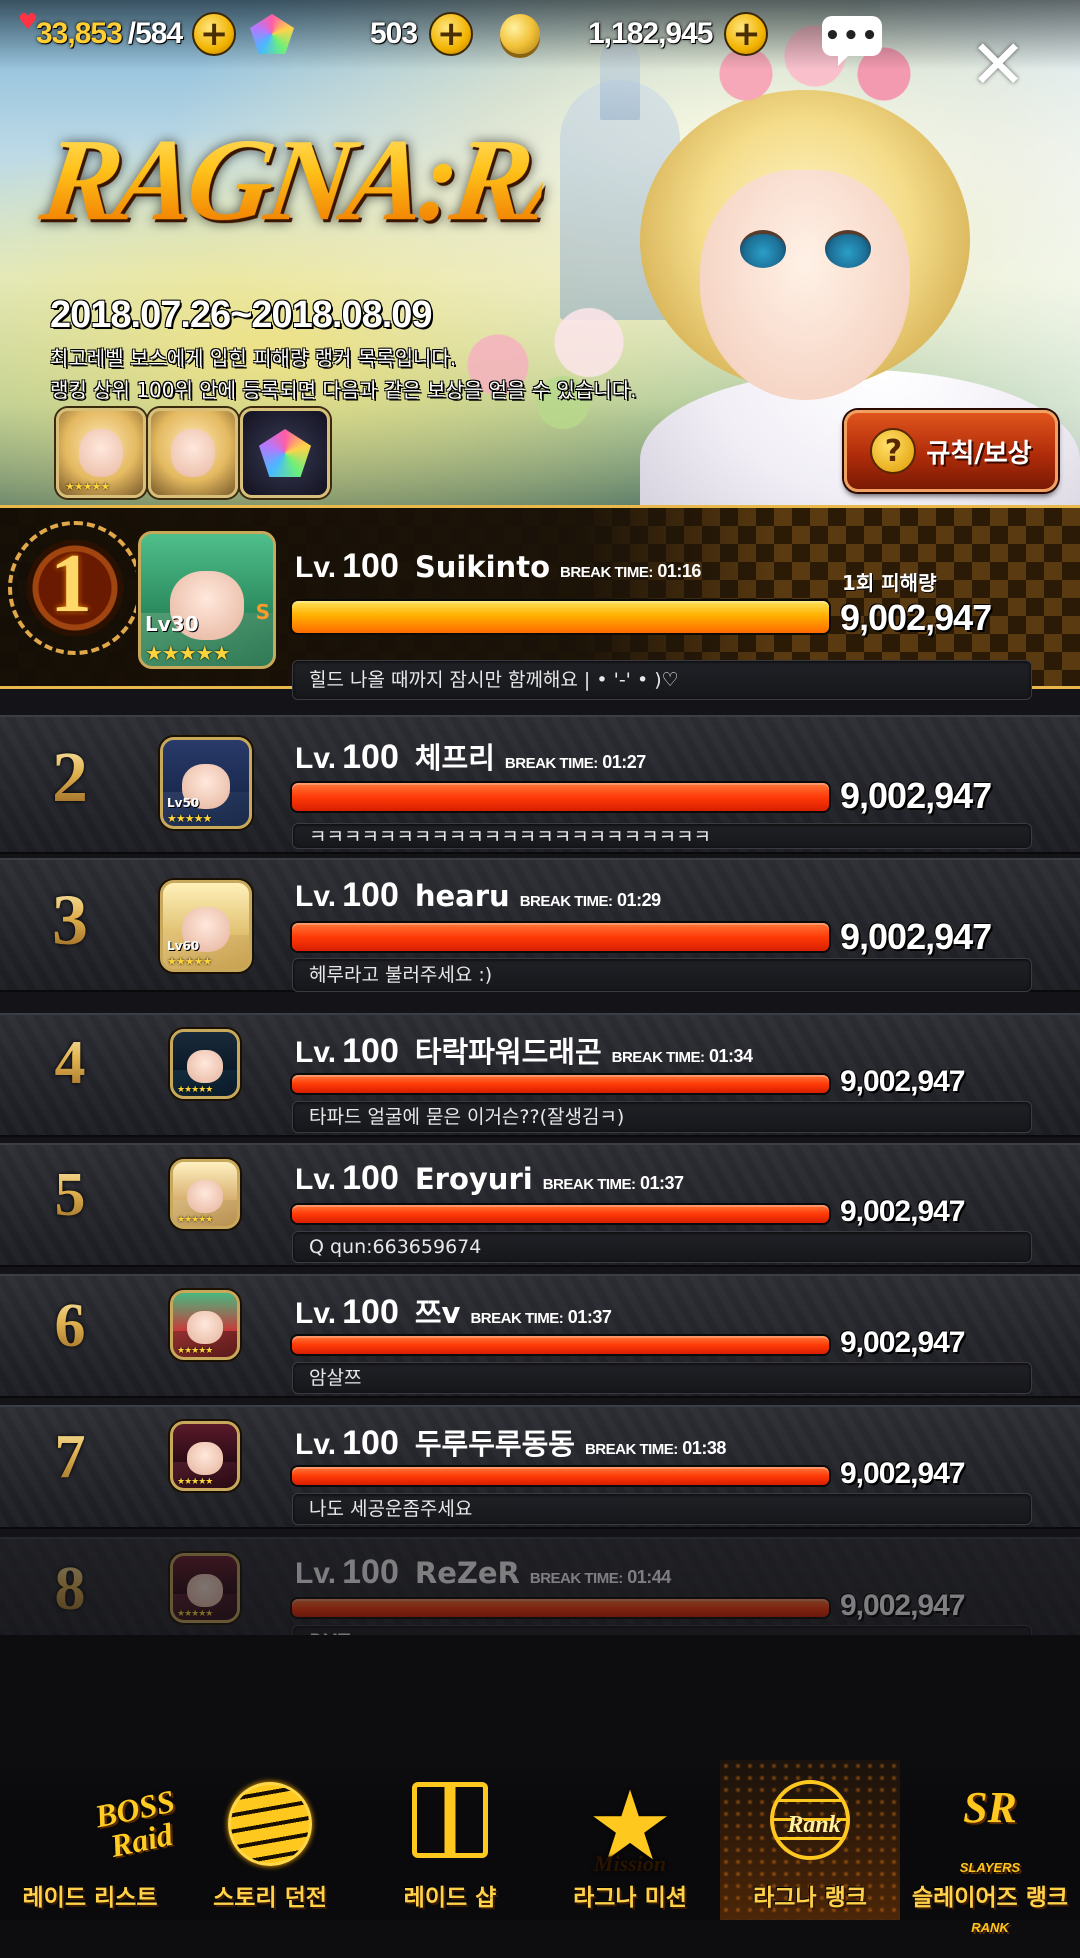 This screenshot has width=1080, height=1958. I want to click on gold-resource: 1,182,945 +, so click(634, 34).